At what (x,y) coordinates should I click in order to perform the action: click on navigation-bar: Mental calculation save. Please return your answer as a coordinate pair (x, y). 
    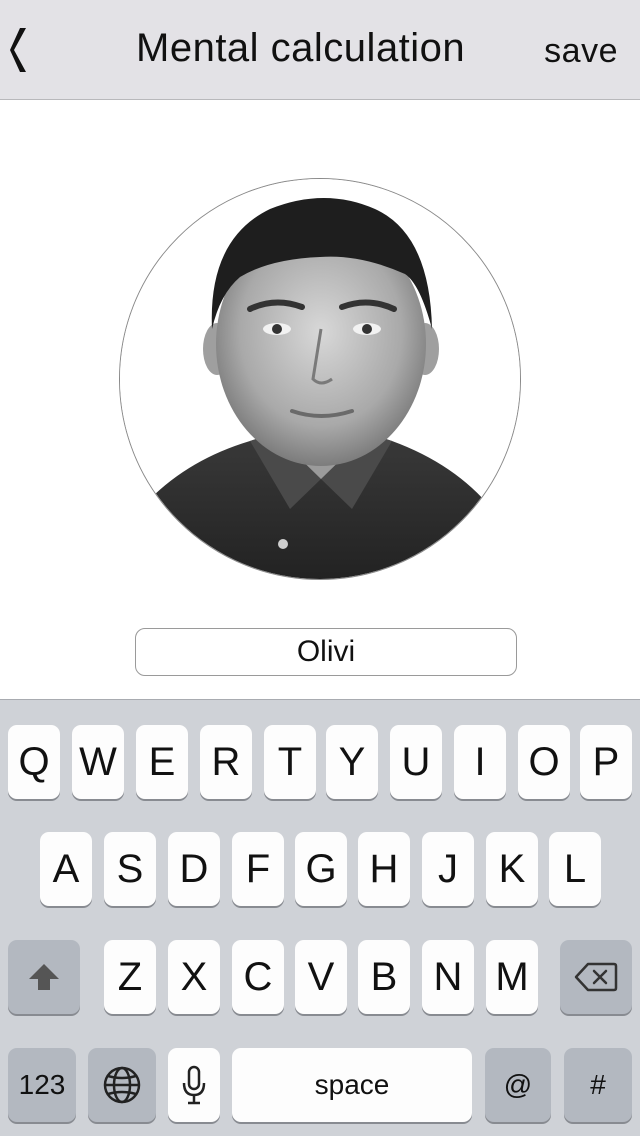
    Looking at the image, I should click on (320, 50).